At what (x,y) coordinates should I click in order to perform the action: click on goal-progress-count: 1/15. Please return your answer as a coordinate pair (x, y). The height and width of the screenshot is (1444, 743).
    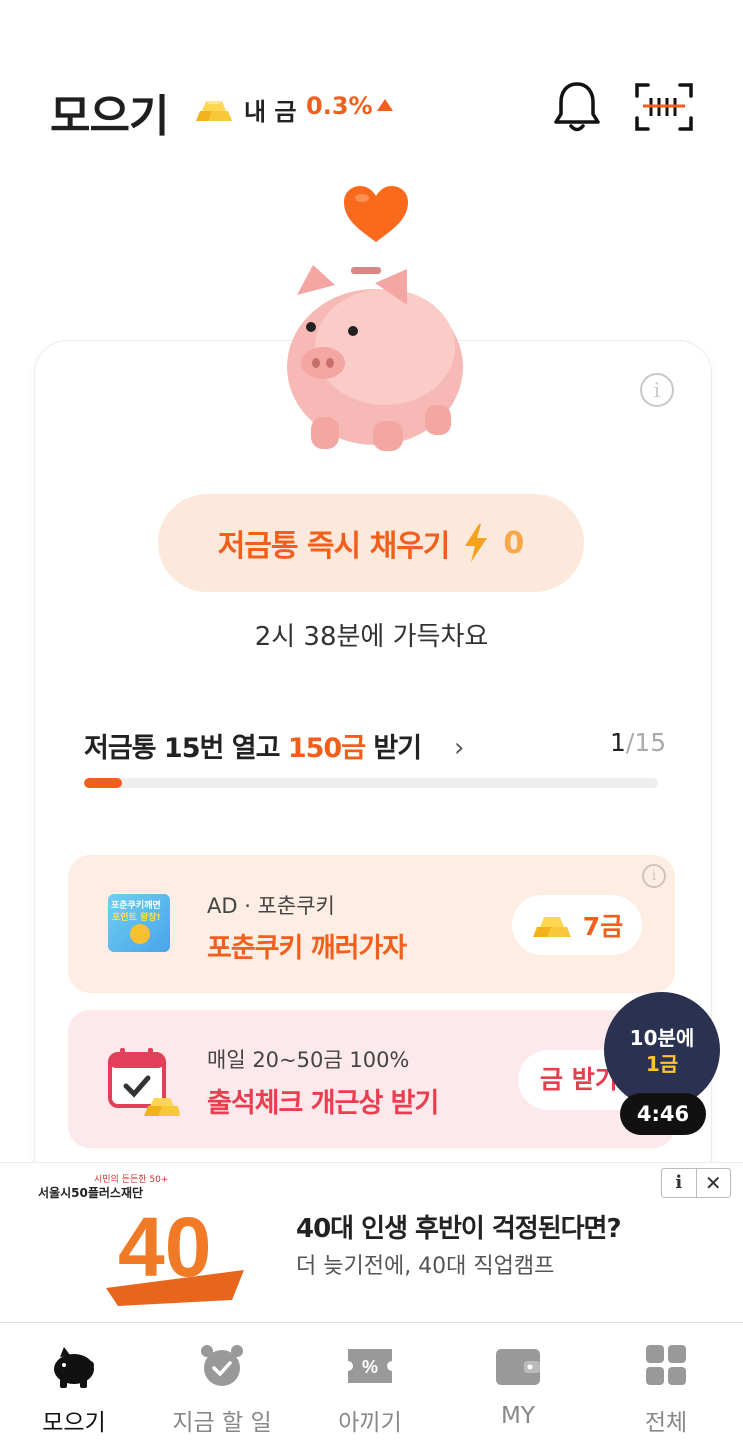
    Looking at the image, I should click on (638, 742).